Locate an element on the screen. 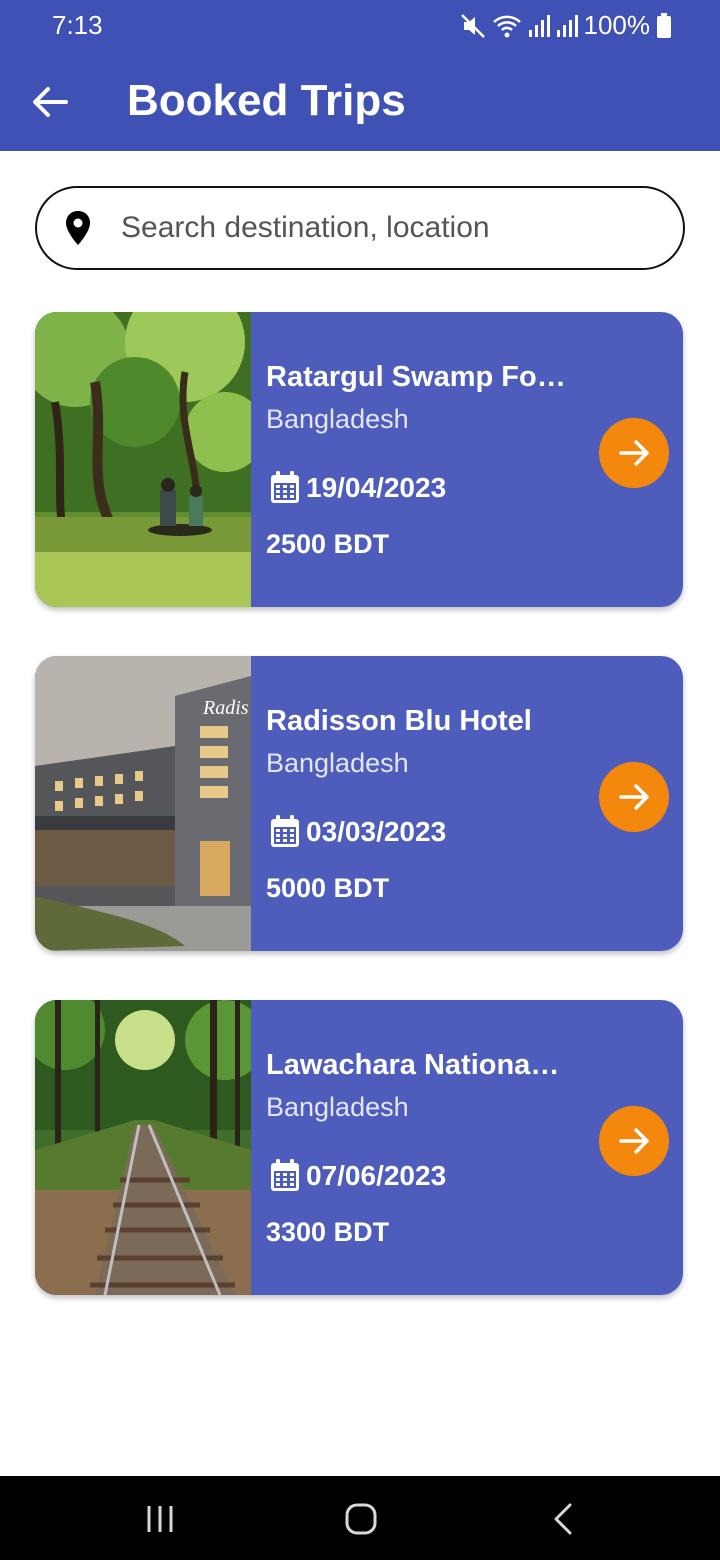  search-placeholder: Search destination, location is located at coordinates (305, 227).